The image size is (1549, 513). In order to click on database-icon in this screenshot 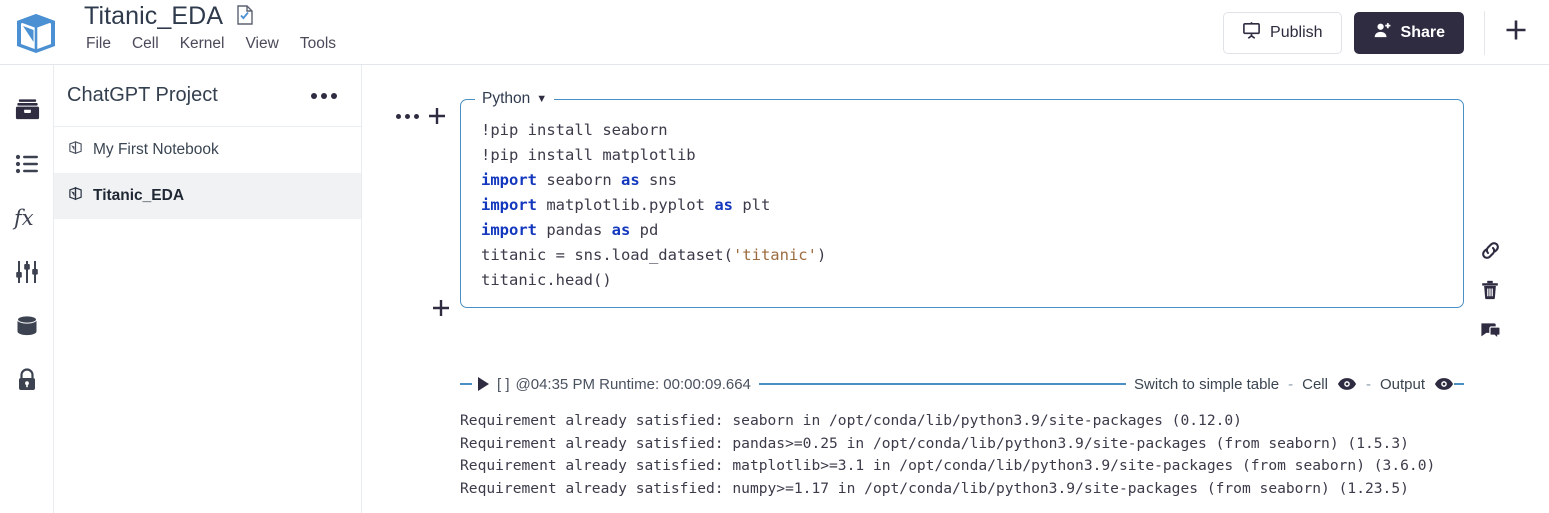, I will do `click(27, 328)`.